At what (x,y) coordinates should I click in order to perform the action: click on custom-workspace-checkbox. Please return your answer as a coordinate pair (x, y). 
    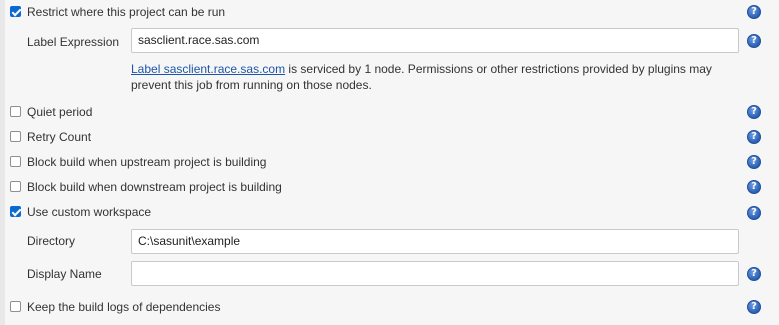
    Looking at the image, I should click on (15, 211).